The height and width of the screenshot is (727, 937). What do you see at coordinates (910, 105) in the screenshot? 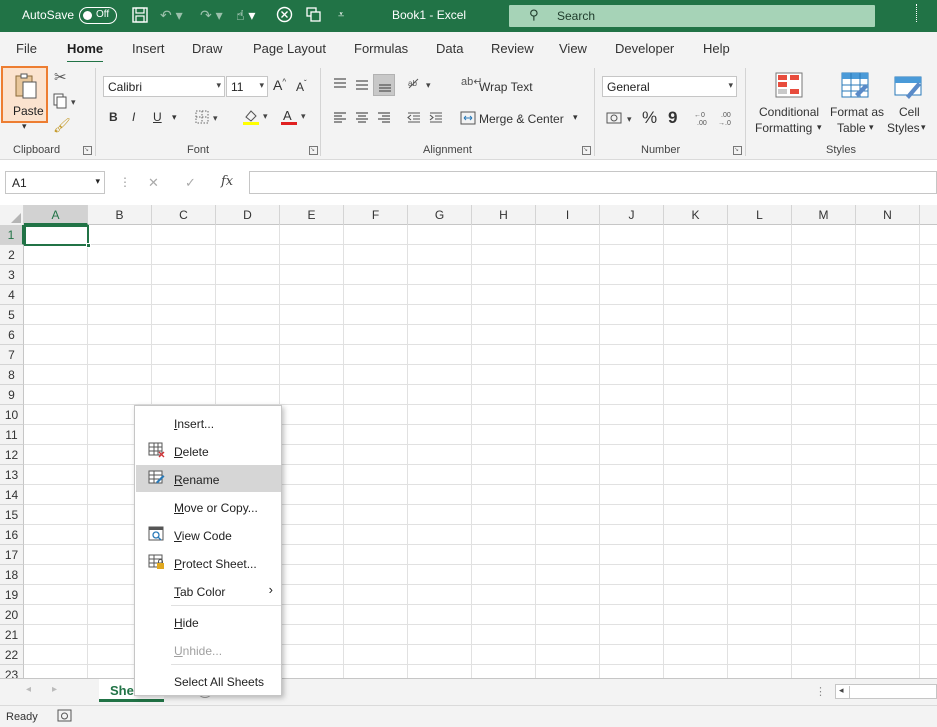
I see `cell-styles-button: Cell Styles ▾` at bounding box center [910, 105].